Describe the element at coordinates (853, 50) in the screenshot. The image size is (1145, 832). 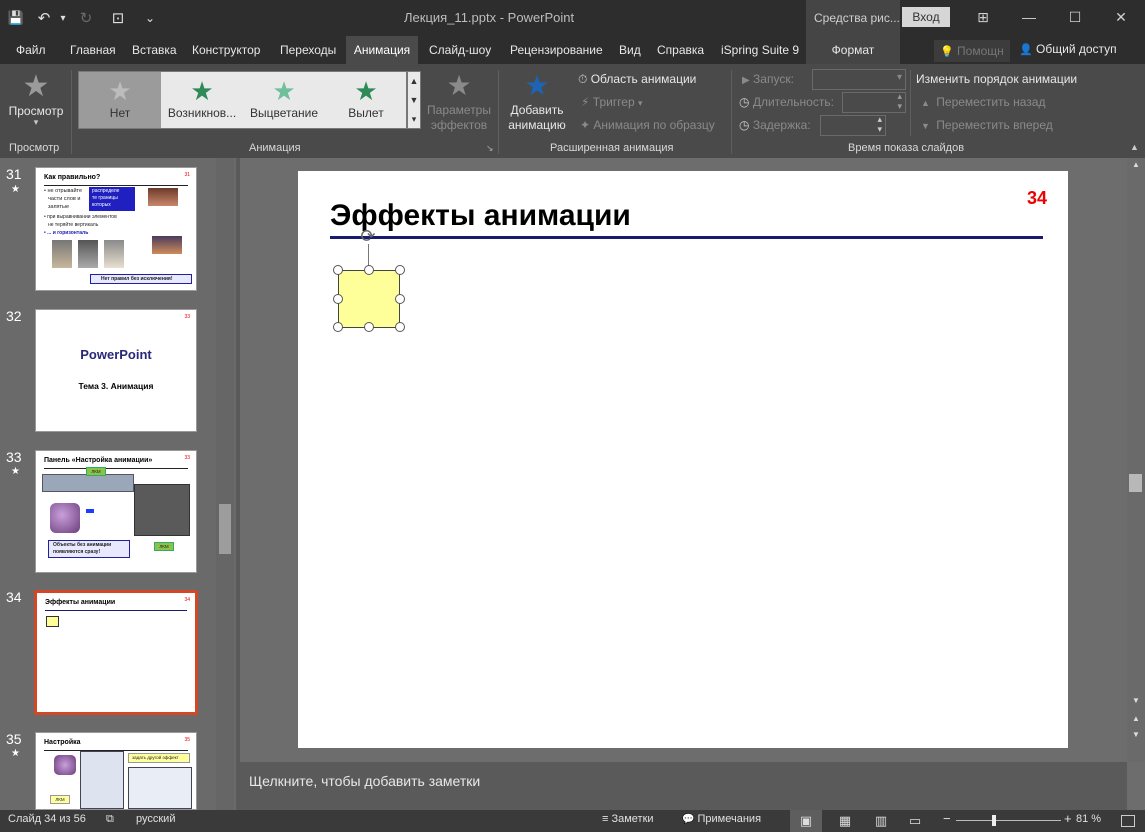
I see `tab-format: Формат` at that location.